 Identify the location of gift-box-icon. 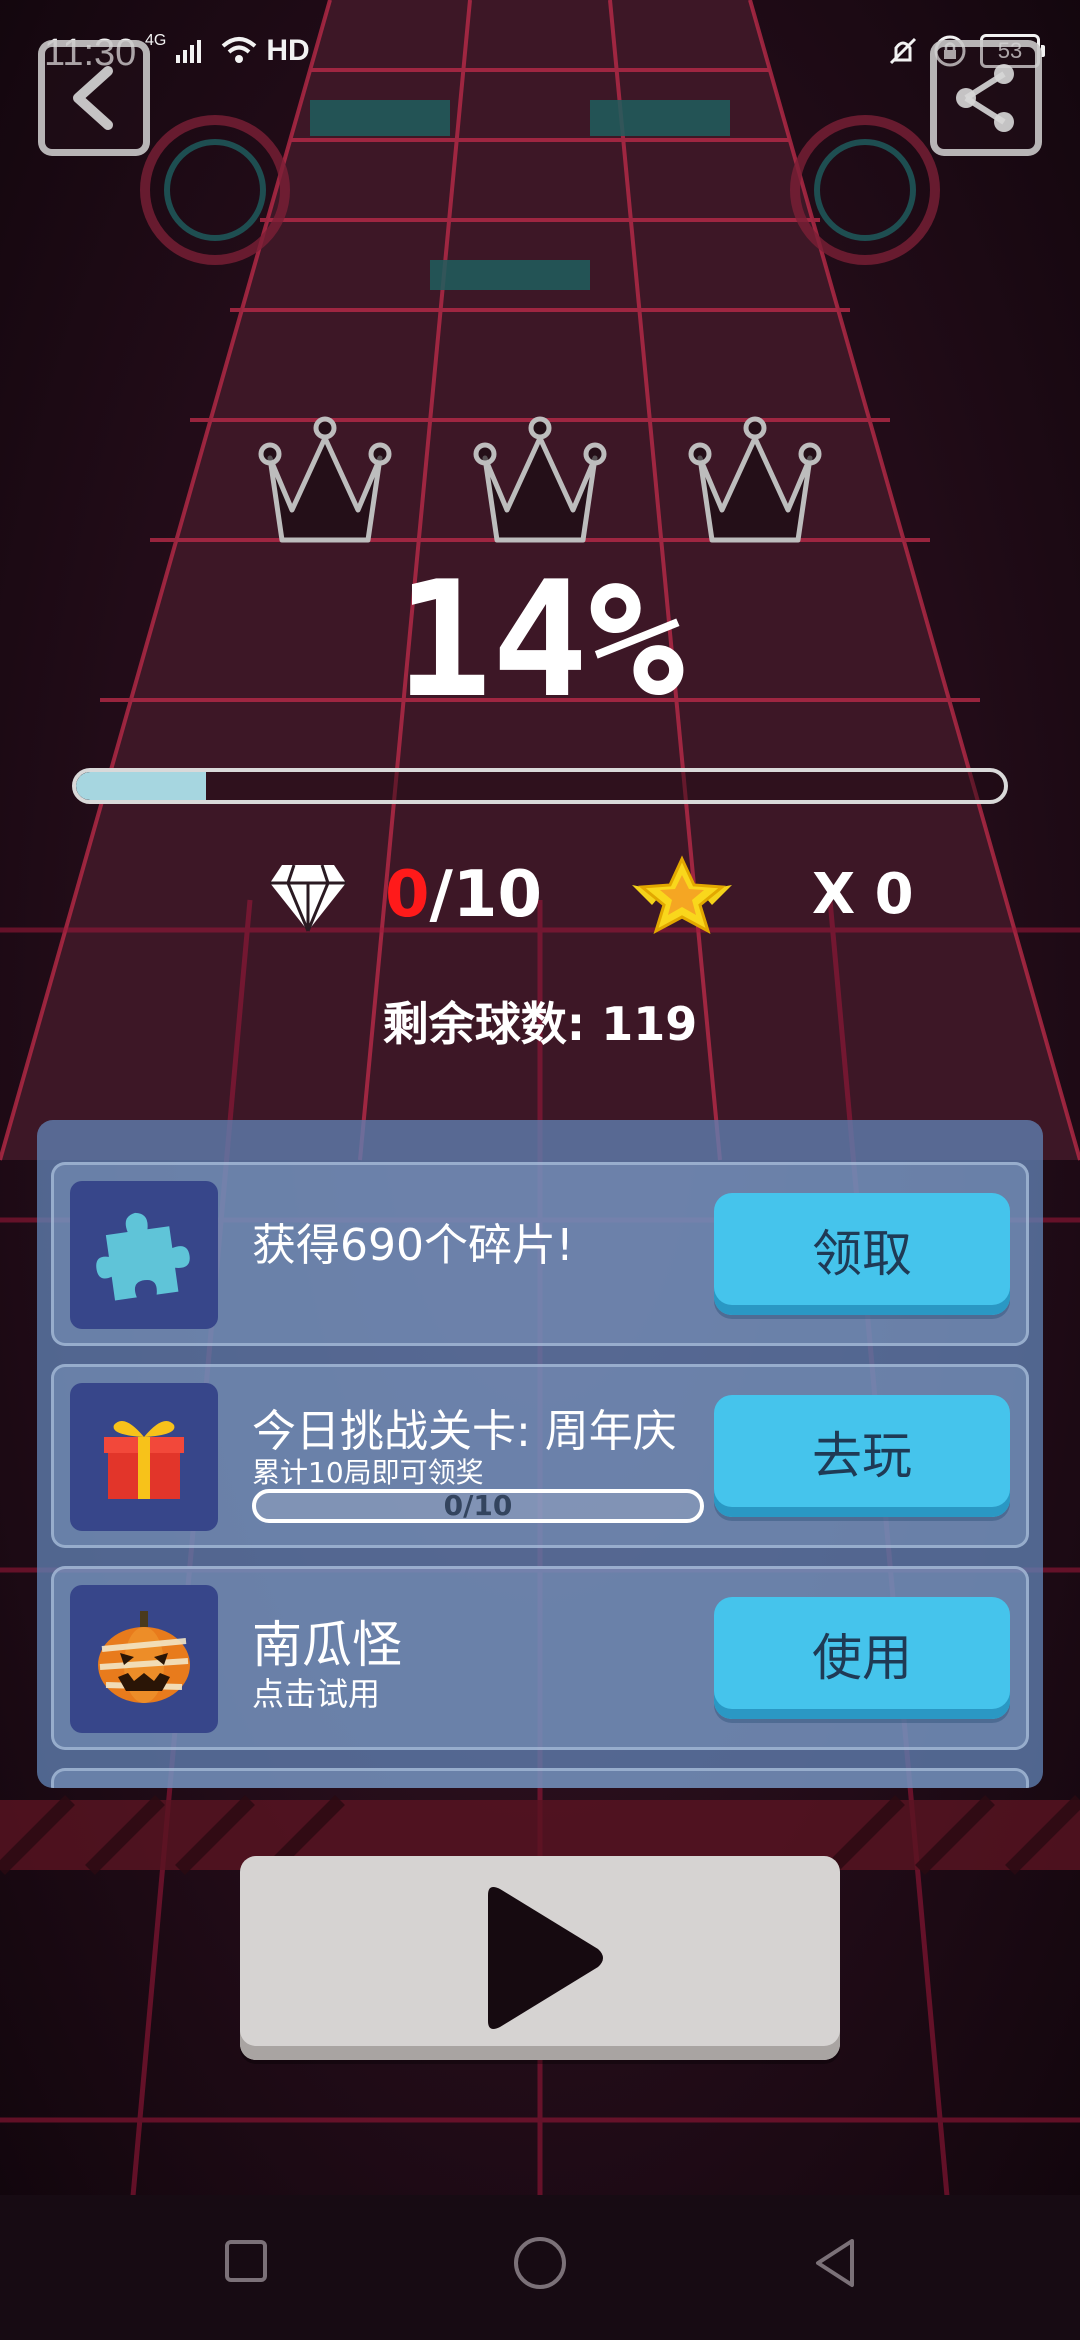
(144, 1460).